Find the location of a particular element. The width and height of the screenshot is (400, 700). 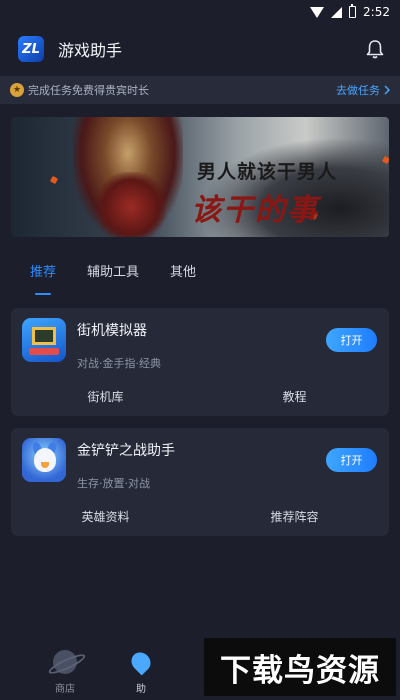

nav-label: 助 is located at coordinates (141, 689).